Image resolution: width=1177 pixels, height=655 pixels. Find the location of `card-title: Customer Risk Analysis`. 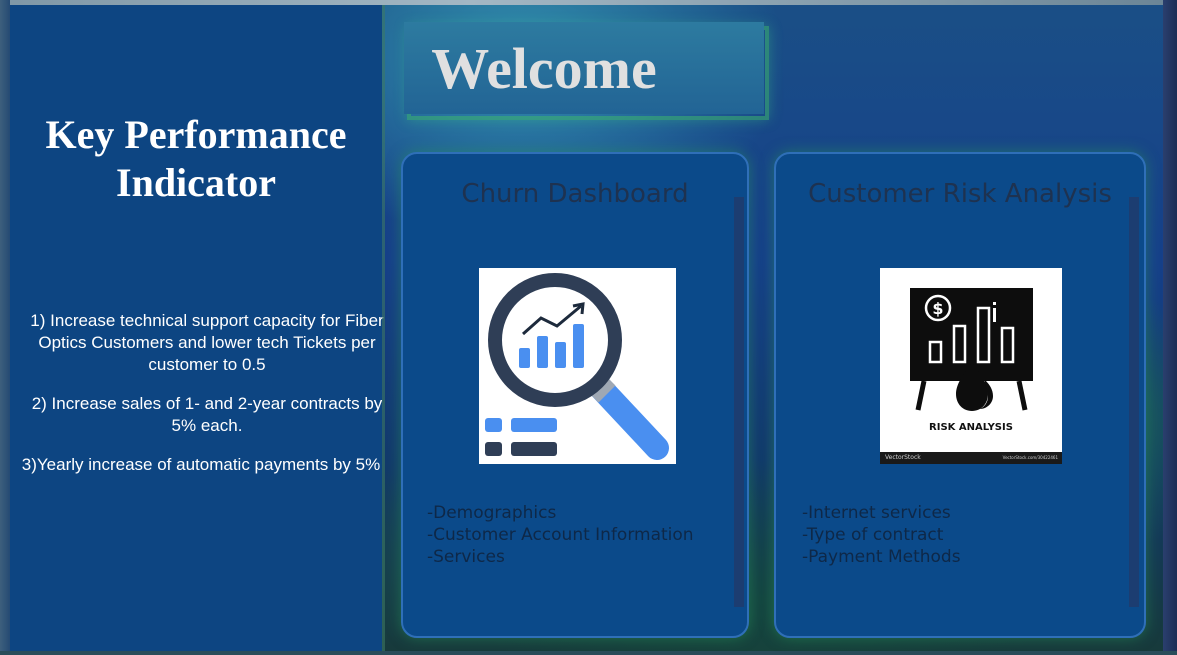

card-title: Customer Risk Analysis is located at coordinates (960, 194).